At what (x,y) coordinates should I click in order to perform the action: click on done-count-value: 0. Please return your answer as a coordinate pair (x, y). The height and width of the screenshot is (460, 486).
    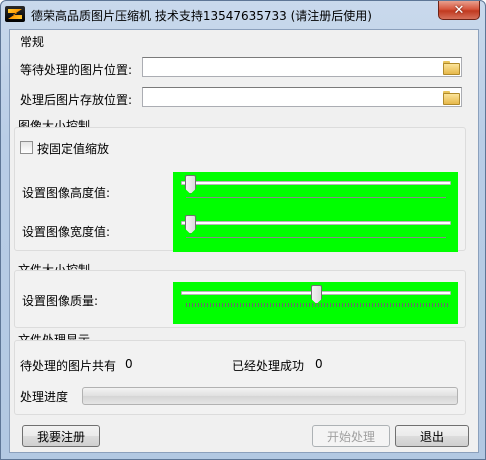
    Looking at the image, I should click on (319, 364).